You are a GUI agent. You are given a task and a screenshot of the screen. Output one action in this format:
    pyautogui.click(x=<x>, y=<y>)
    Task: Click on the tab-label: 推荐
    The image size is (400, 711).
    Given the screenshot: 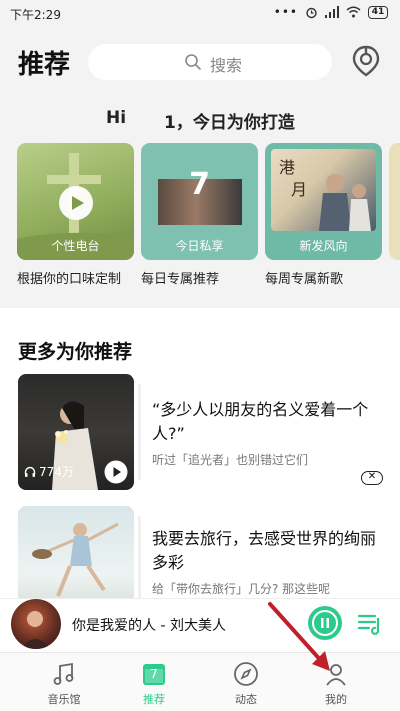 What is the action you would take?
    pyautogui.click(x=154, y=699)
    